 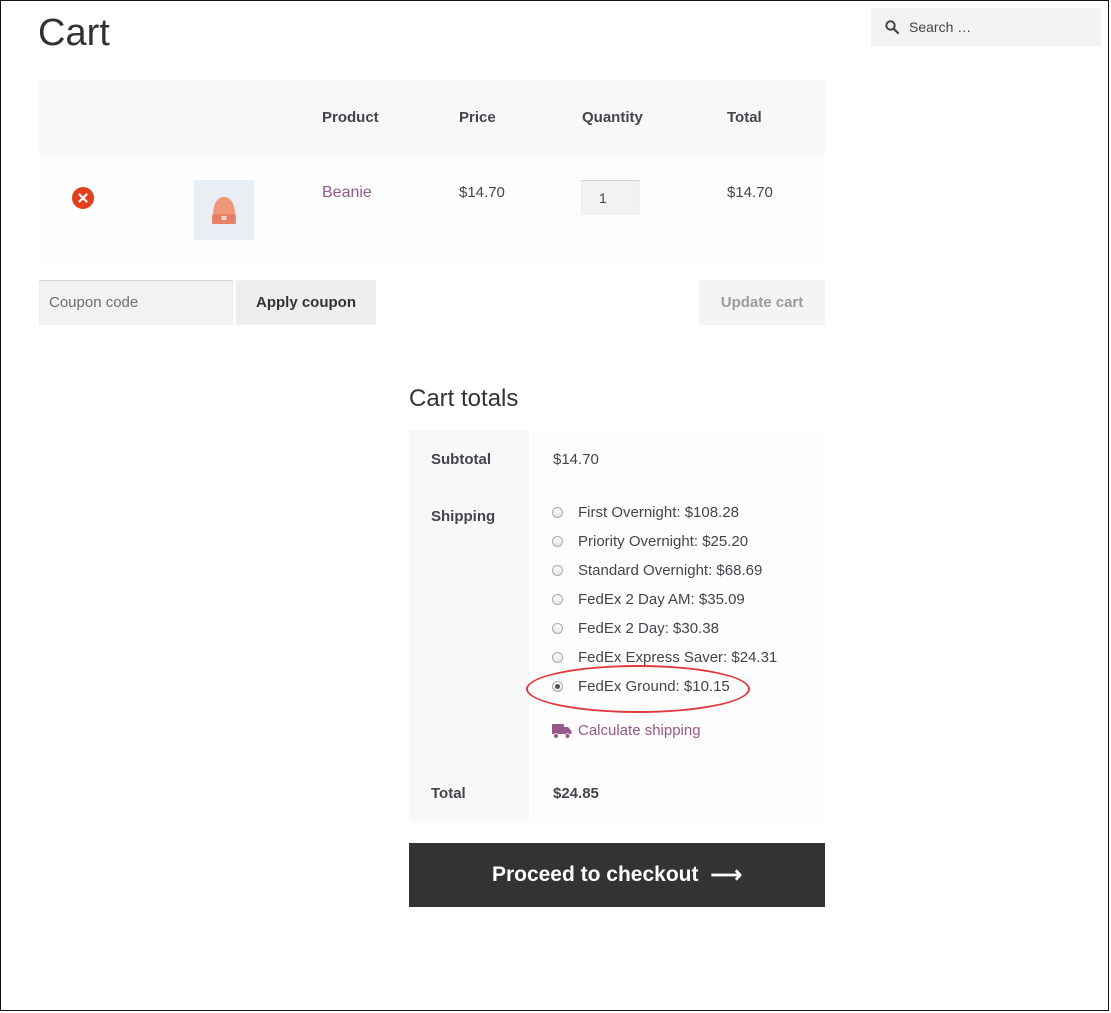 I want to click on beanie-image, so click(x=224, y=210).